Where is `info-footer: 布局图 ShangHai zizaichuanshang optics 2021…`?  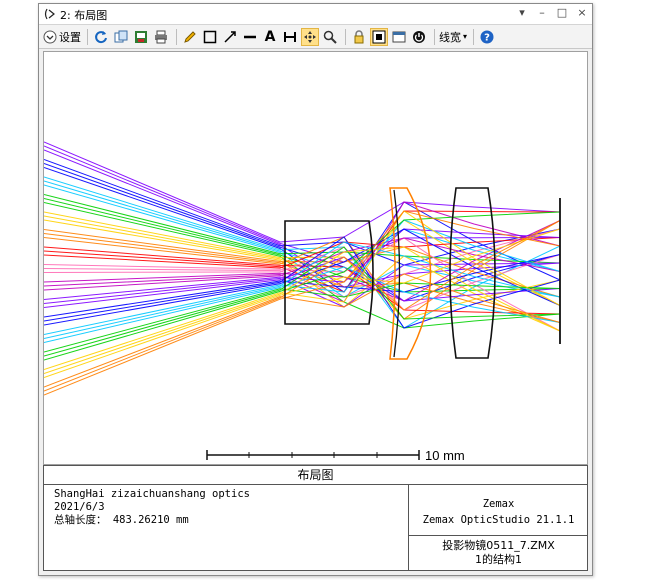 info-footer: 布局图 ShangHai zizaichuanshang optics 2021… is located at coordinates (315, 518).